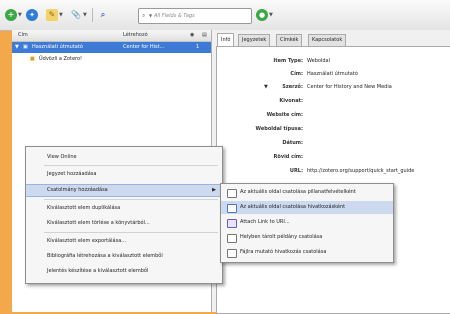  I want to click on field-label-abstract: Kivonat:, so click(291, 101).